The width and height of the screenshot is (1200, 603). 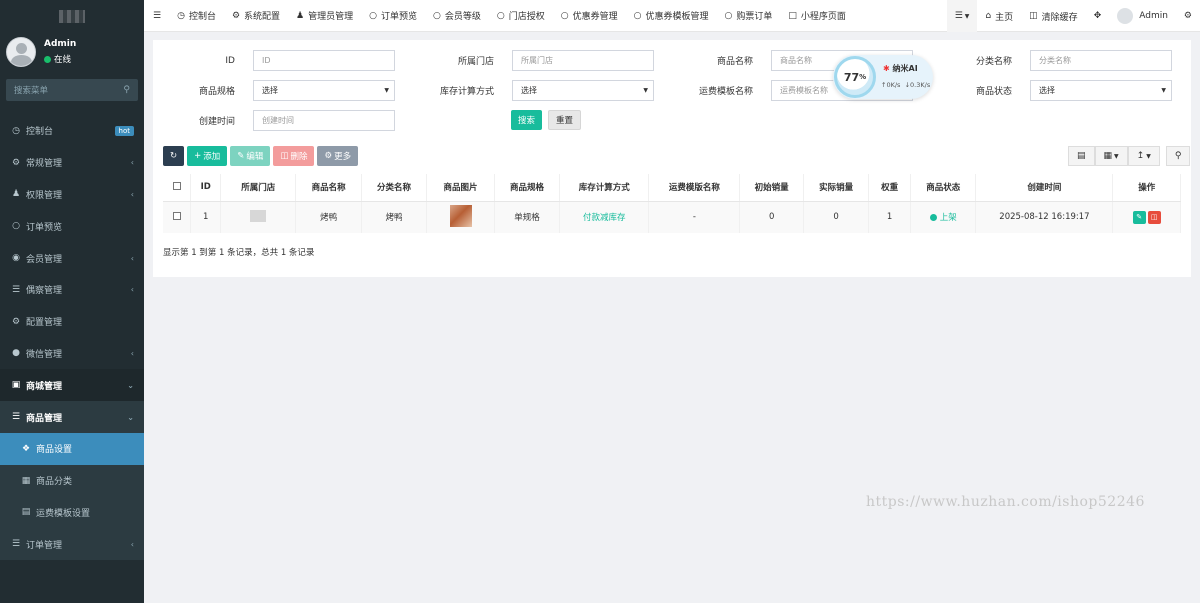 What do you see at coordinates (1142, 16) in the screenshot?
I see `user-menu: Admin` at bounding box center [1142, 16].